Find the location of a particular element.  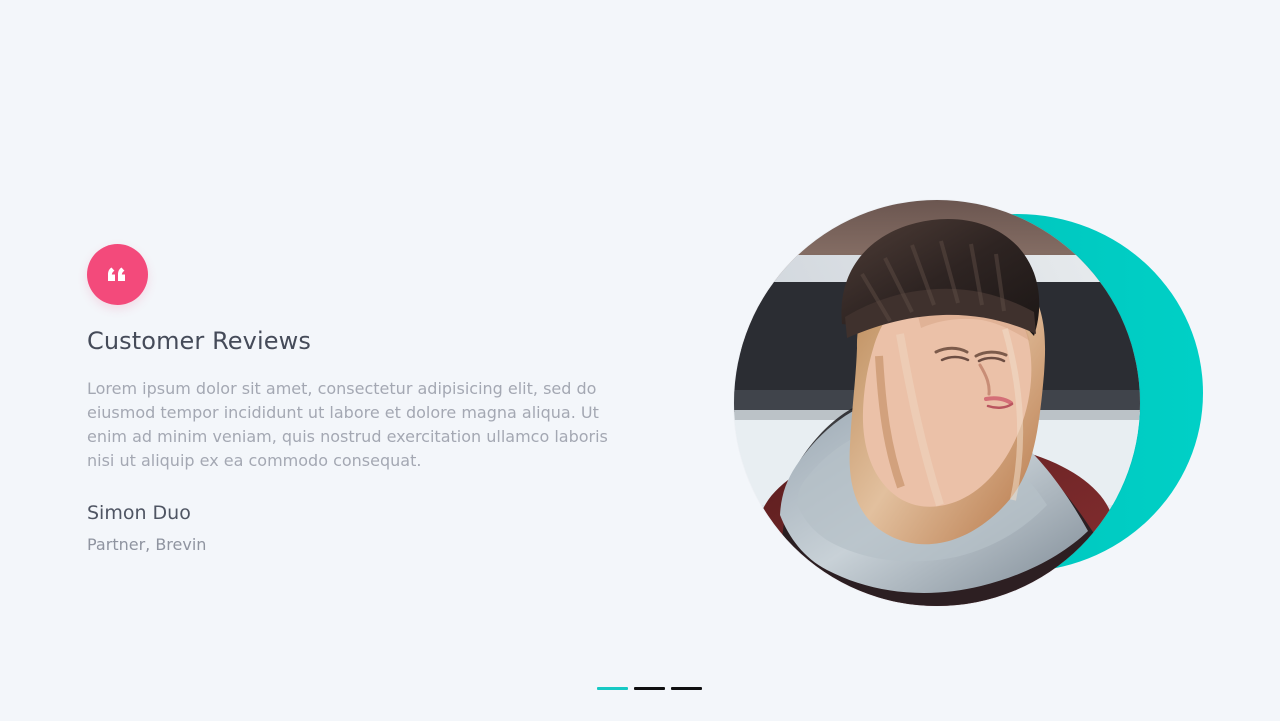

carousel-pagination is located at coordinates (649, 688).